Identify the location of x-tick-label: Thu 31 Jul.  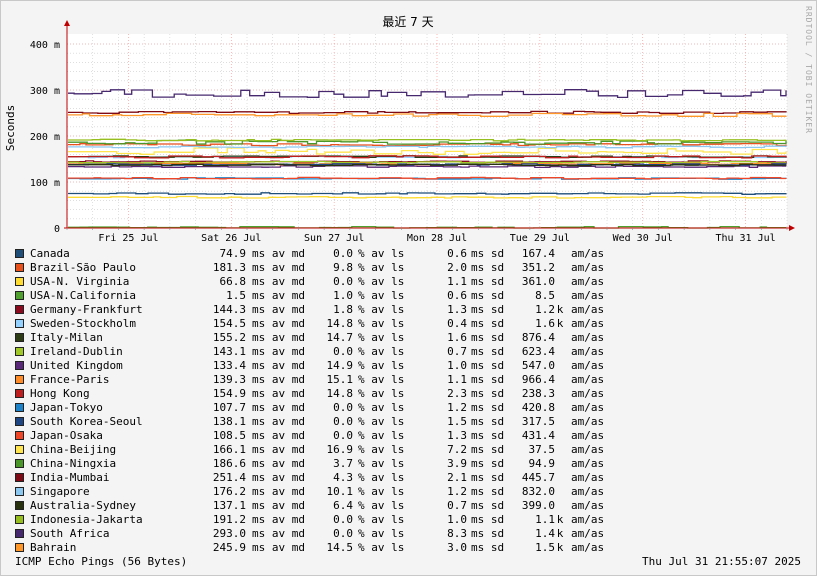
(745, 238).